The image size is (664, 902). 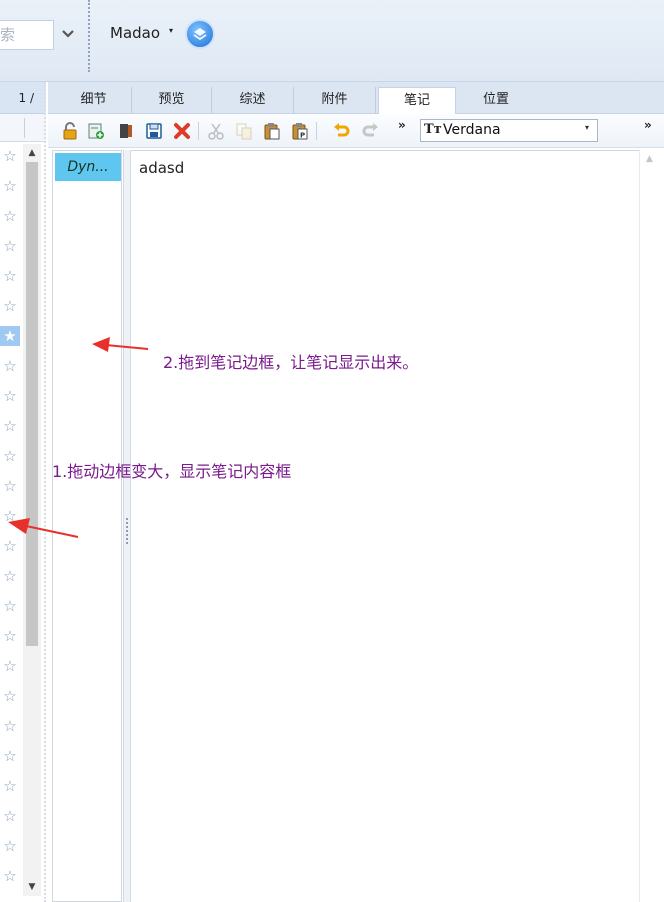 I want to click on font-icon: Tт, so click(x=433, y=129).